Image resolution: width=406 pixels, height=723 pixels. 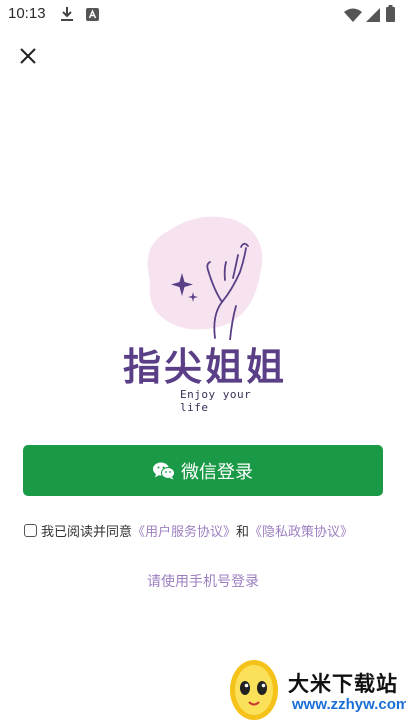 I want to click on download-icon, so click(x=67, y=16).